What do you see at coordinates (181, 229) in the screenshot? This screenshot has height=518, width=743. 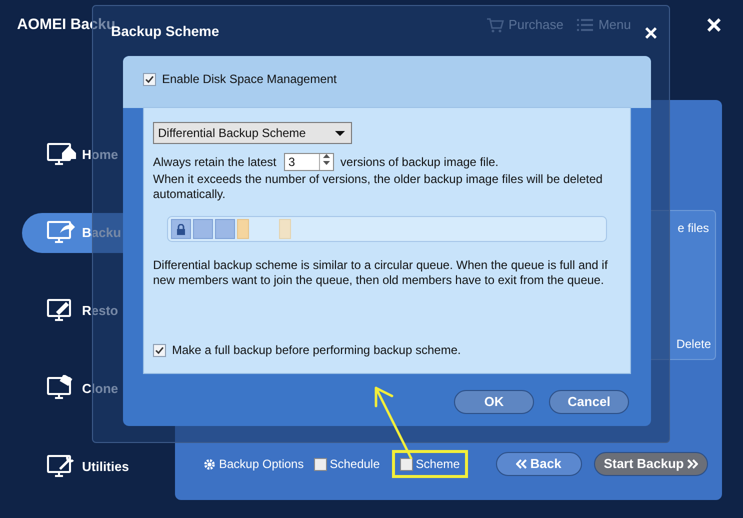 I see `lock-icon` at bounding box center [181, 229].